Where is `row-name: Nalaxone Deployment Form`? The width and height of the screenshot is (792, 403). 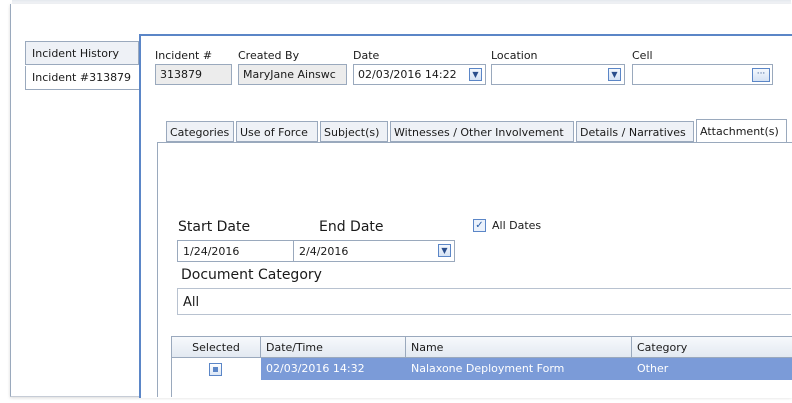 row-name: Nalaxone Deployment Form is located at coordinates (488, 368).